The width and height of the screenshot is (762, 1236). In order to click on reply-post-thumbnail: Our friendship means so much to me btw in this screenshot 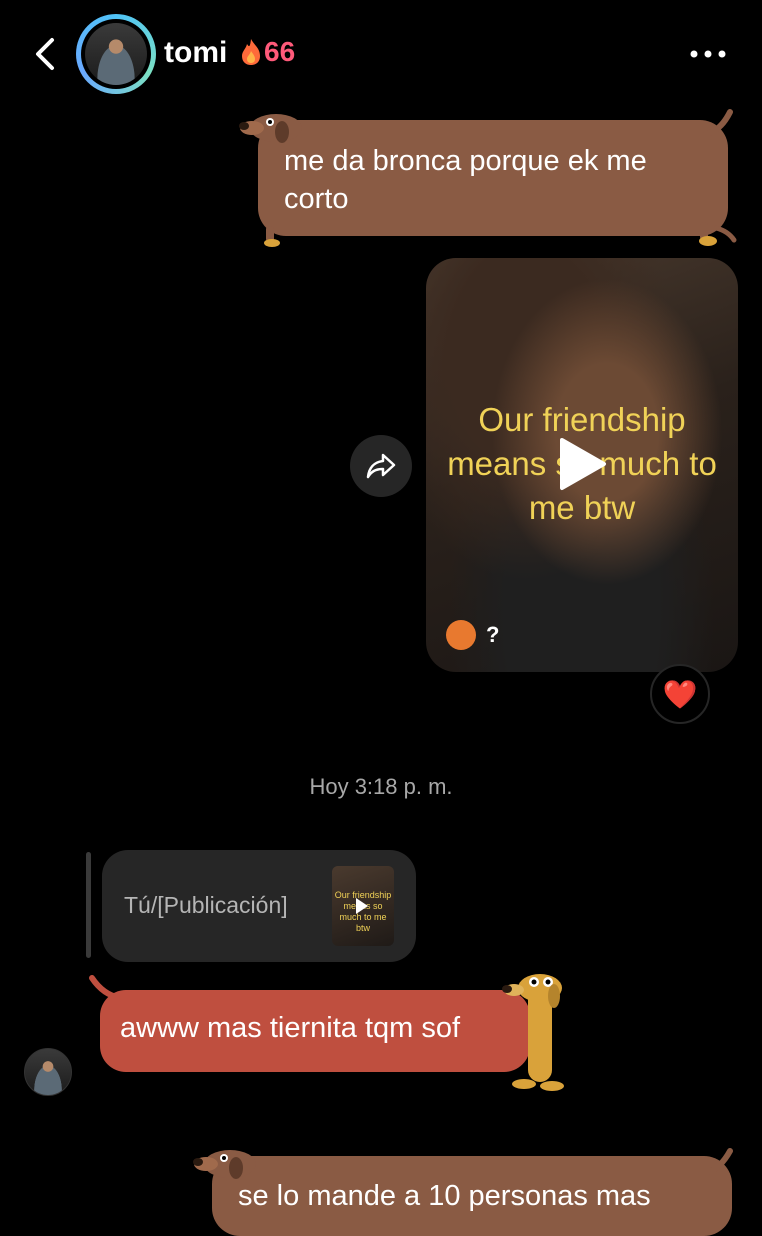, I will do `click(363, 906)`.